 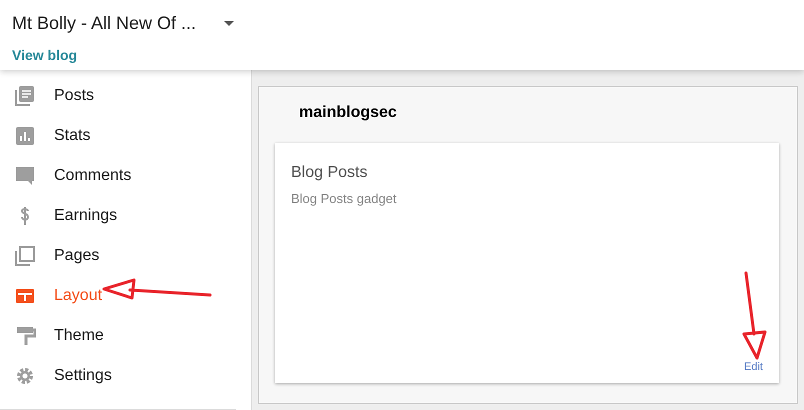 I want to click on edit-link: Edit, so click(x=753, y=366).